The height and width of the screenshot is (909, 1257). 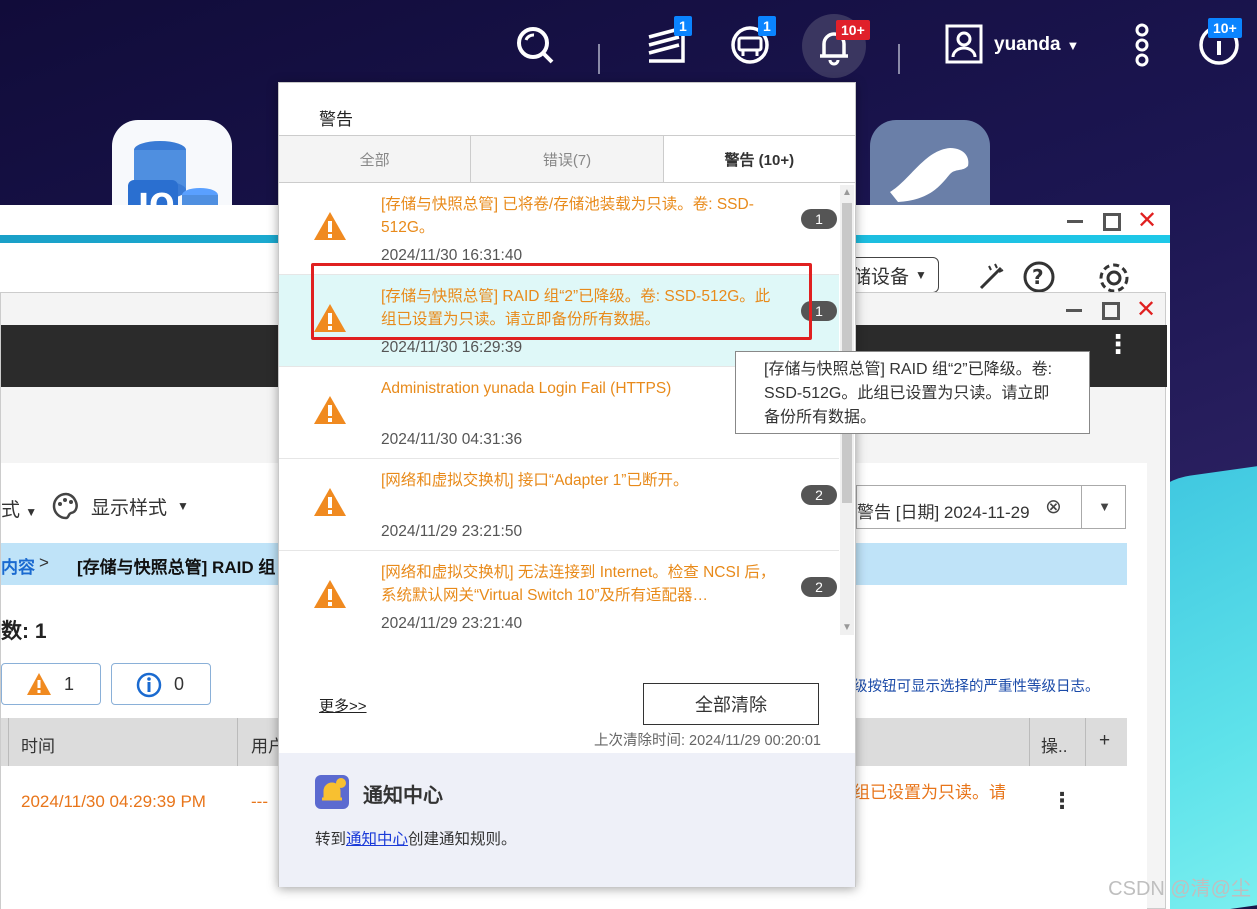 What do you see at coordinates (452, 623) in the screenshot?
I see `item-time: 2024/11/29 23:21:40` at bounding box center [452, 623].